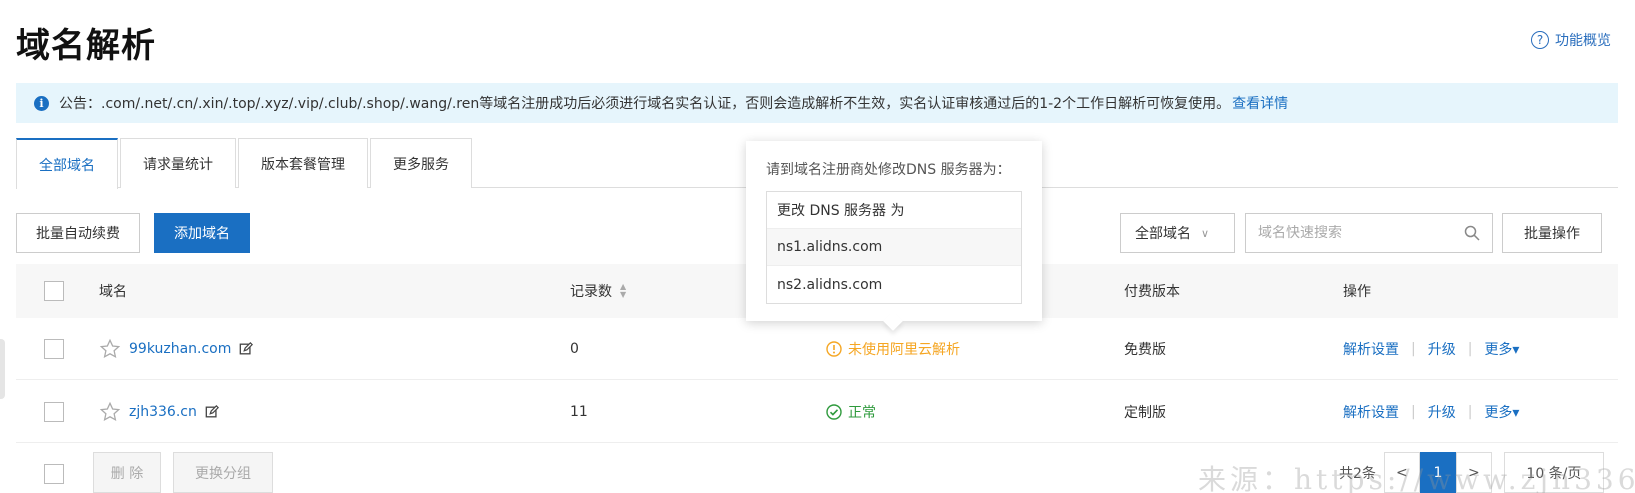 The width and height of the screenshot is (1635, 493). I want to click on popover-title: 请到域名注册商处修改DNS 服务器为：, so click(888, 170).